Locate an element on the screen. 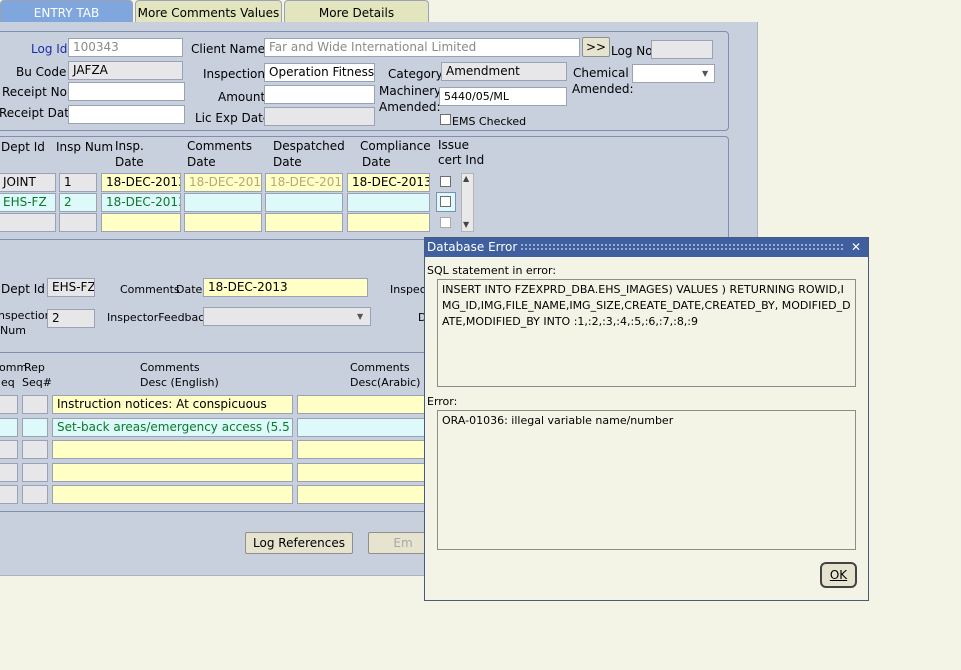  row1-dept: JOINT is located at coordinates (28, 182).